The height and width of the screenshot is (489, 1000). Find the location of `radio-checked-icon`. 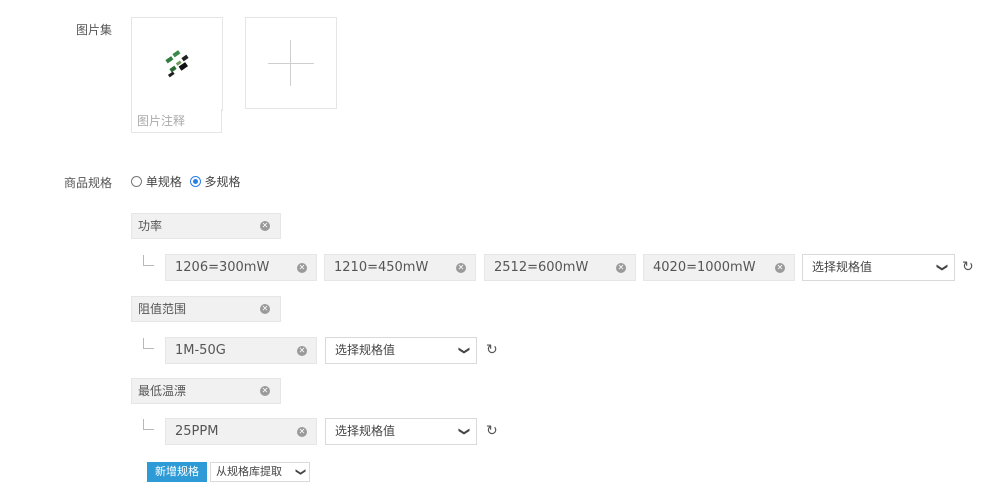

radio-checked-icon is located at coordinates (195, 181).